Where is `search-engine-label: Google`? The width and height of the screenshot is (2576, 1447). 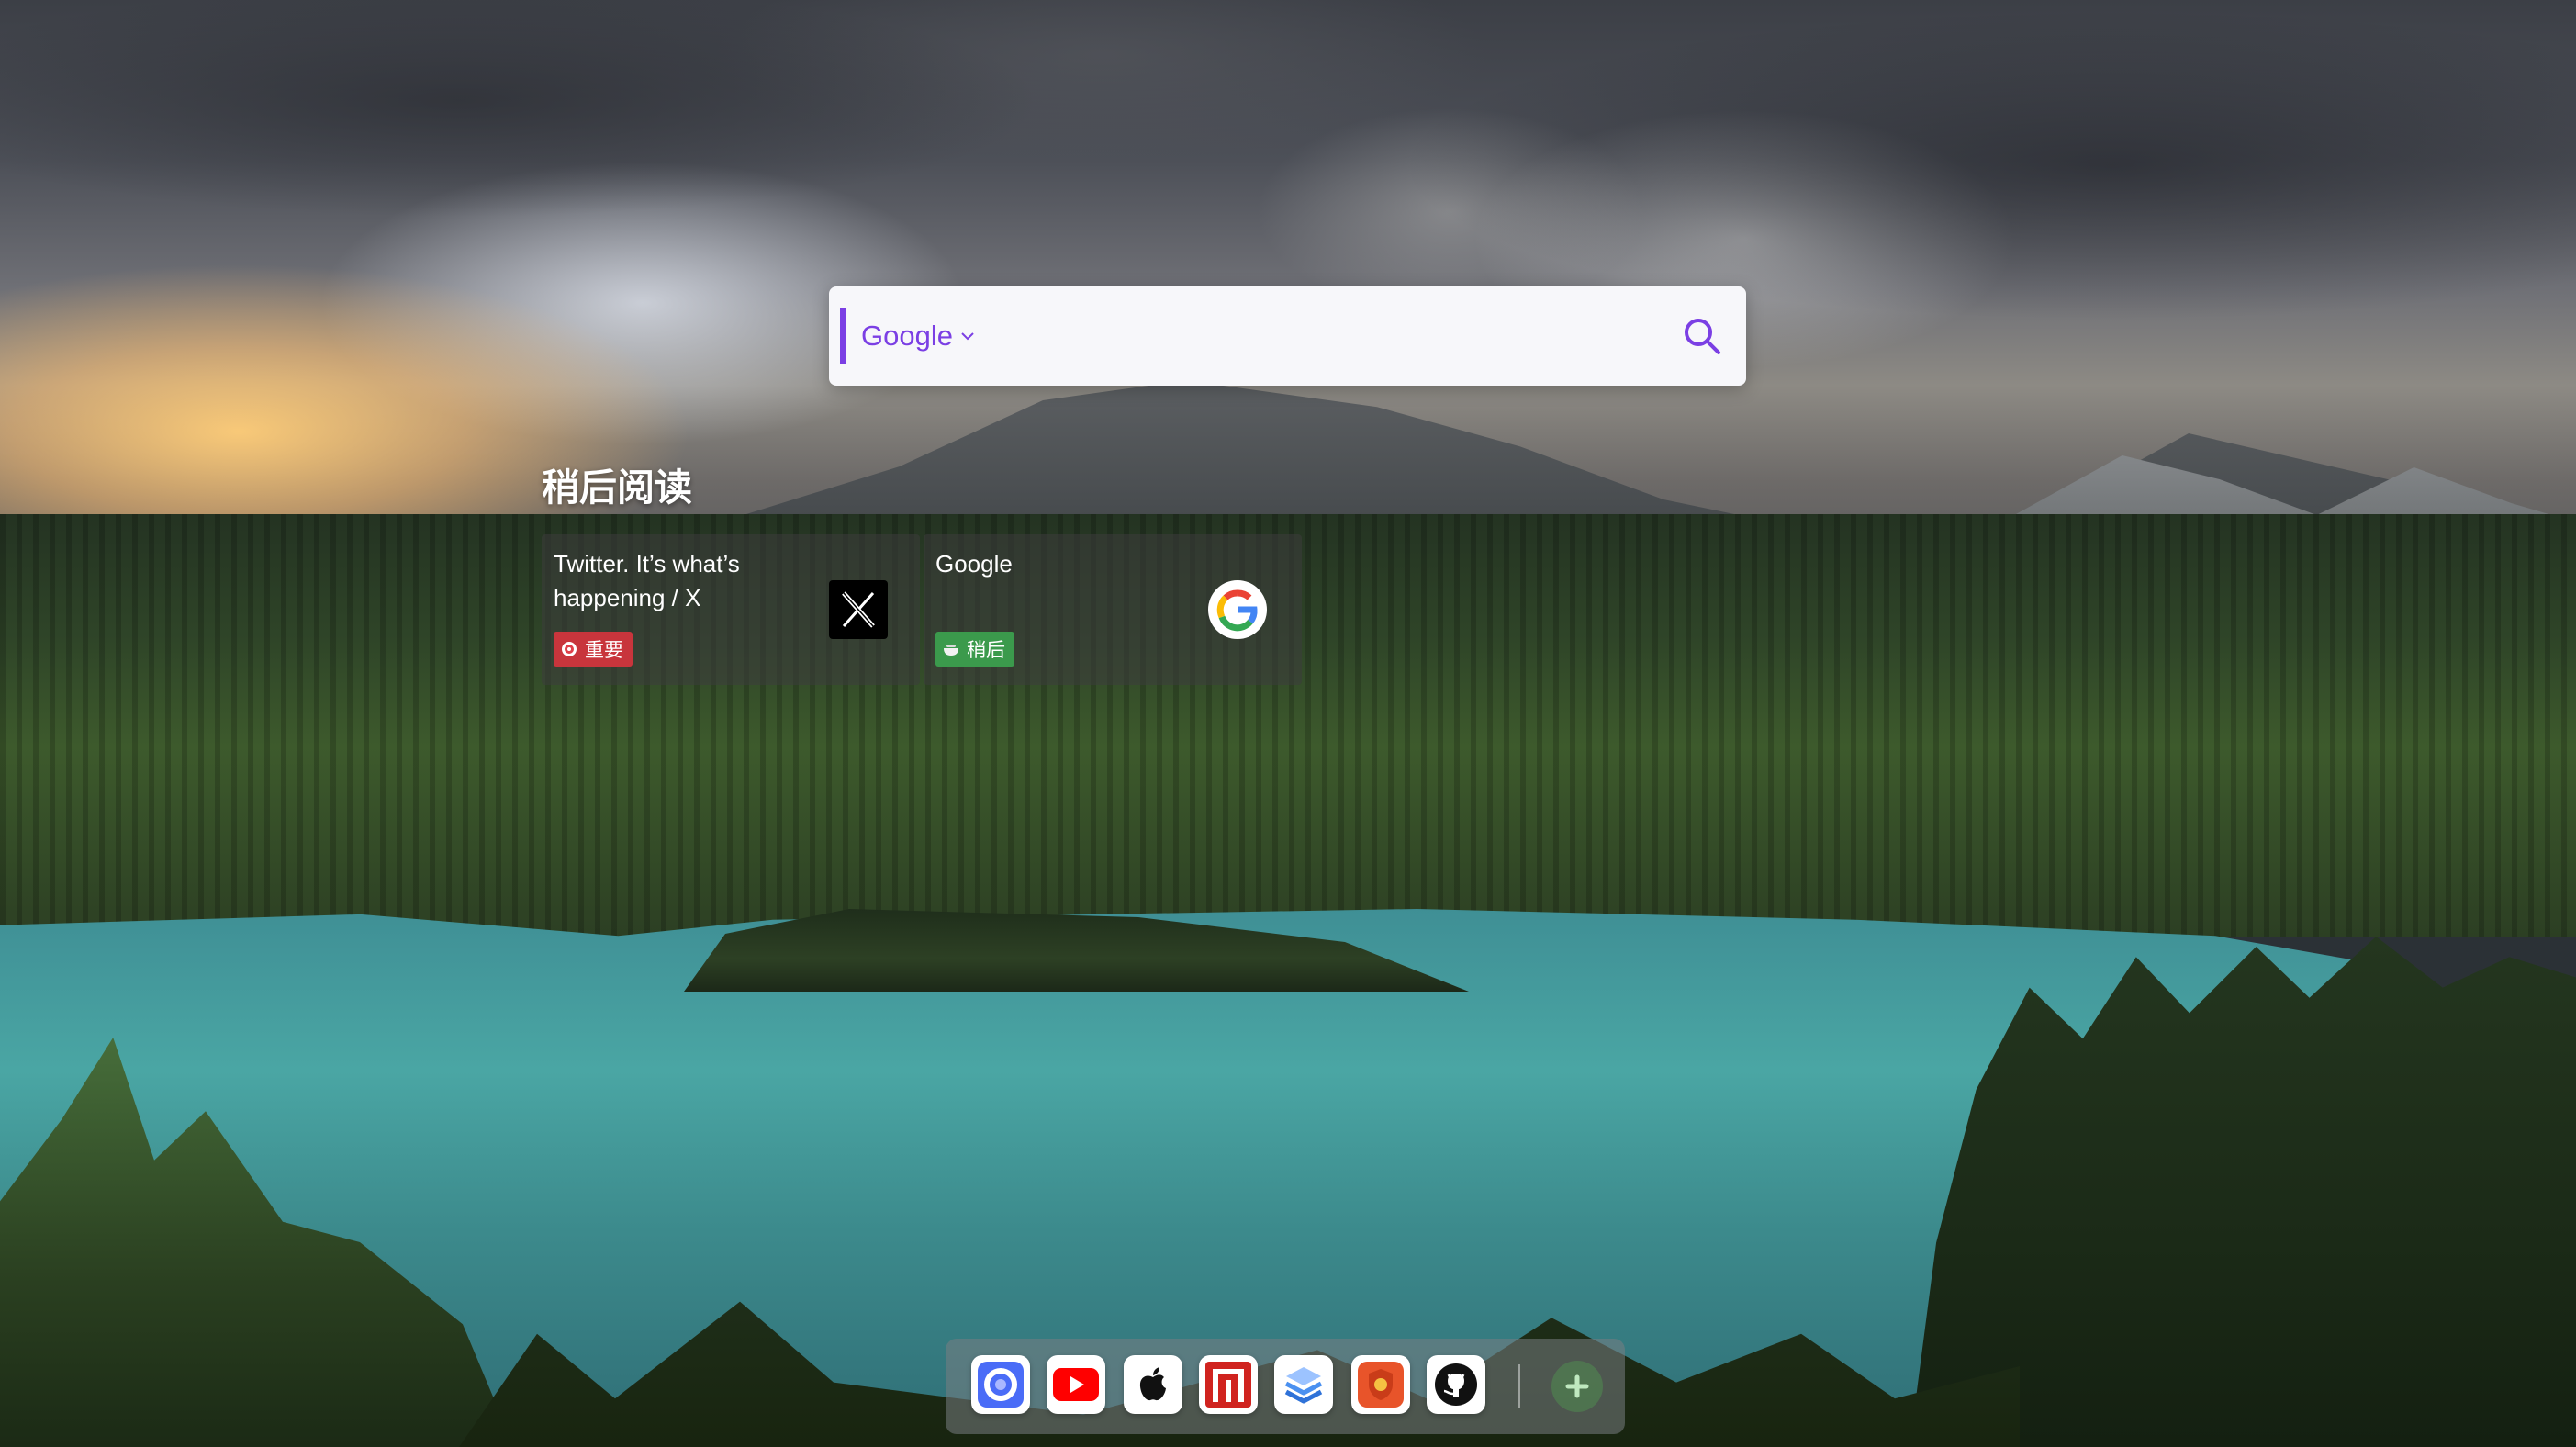 search-engine-label: Google is located at coordinates (907, 336).